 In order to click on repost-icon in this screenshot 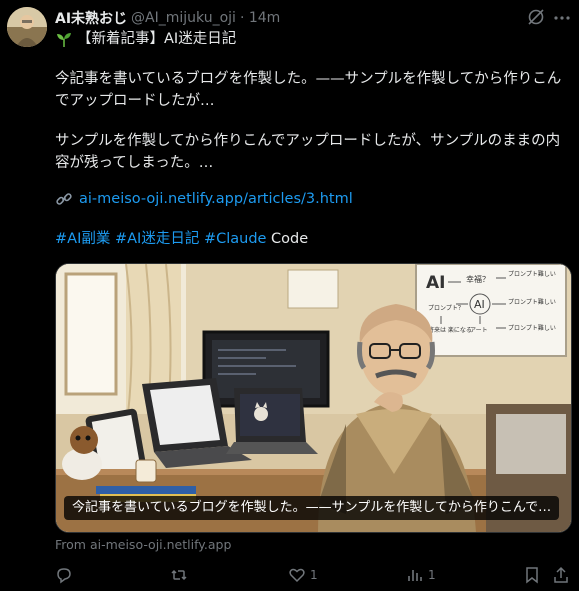, I will do `click(179, 575)`.